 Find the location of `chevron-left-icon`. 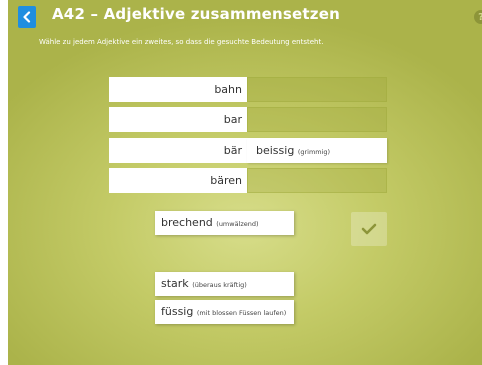

chevron-left-icon is located at coordinates (27, 17).